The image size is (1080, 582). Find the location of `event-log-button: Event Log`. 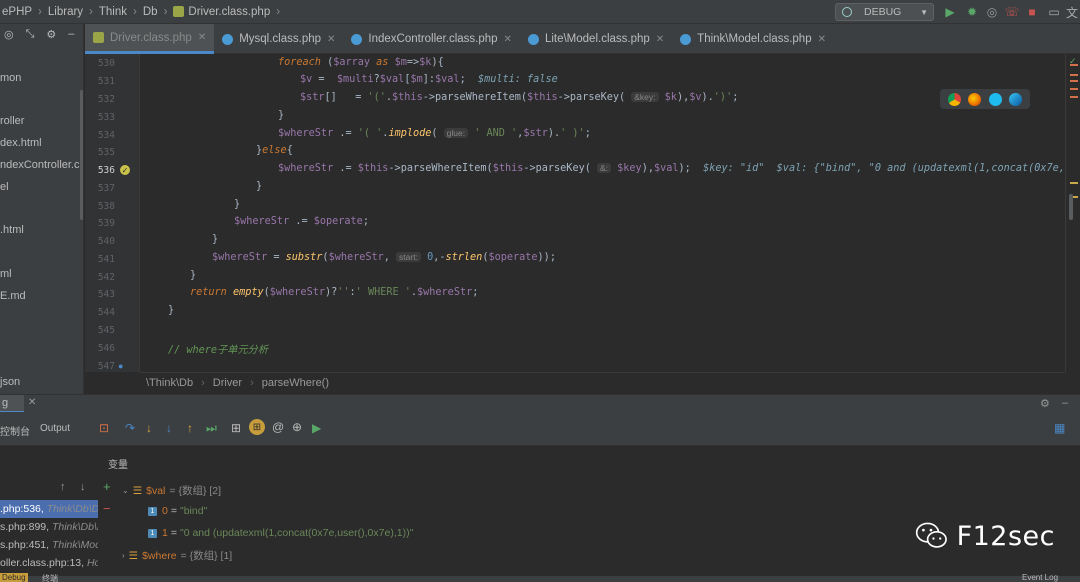

event-log-button: Event Log is located at coordinates (1040, 577).